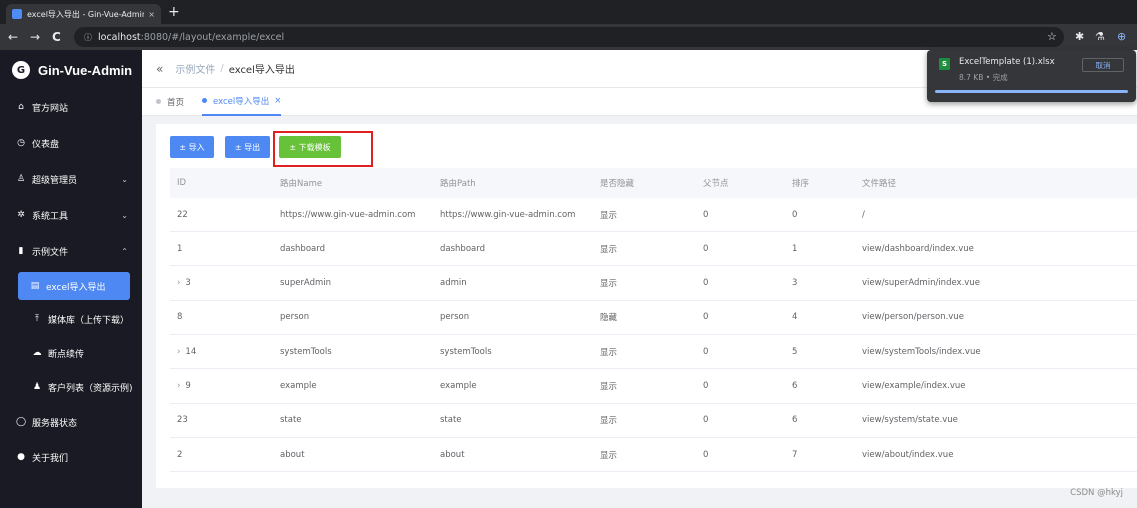  I want to click on person-icon: ♟, so click(37, 387).